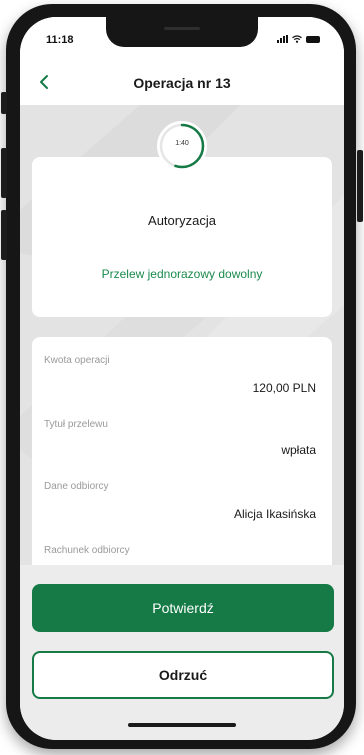  I want to click on title-value: wpłata, so click(298, 450).